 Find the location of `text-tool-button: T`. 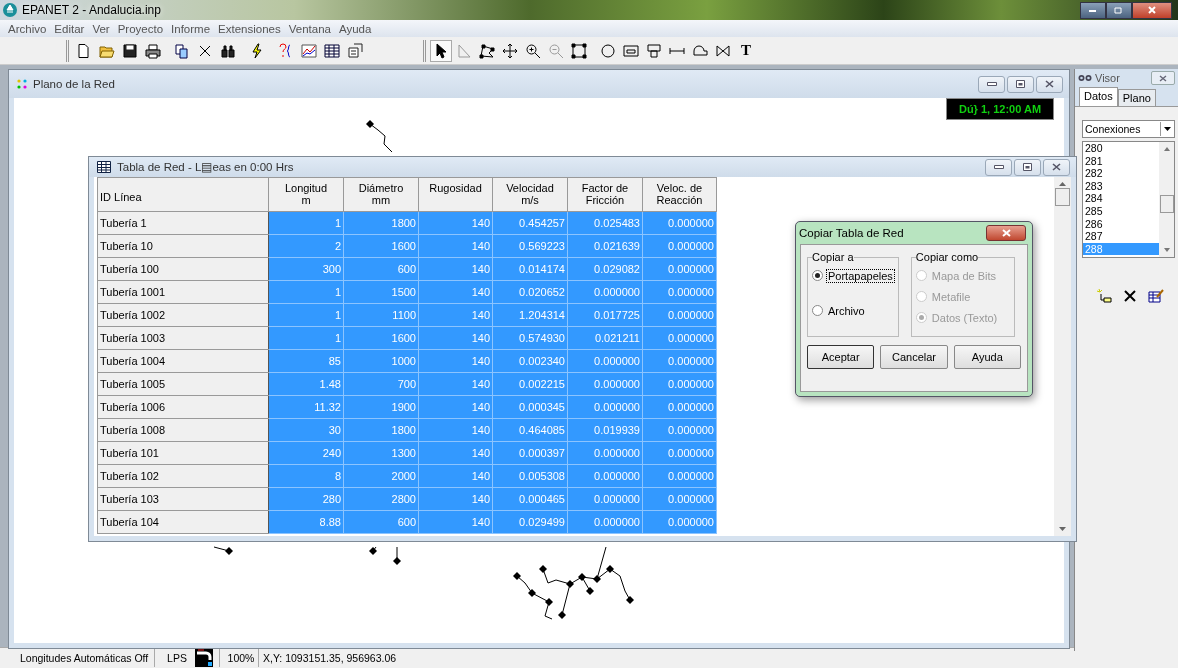

text-tool-button: T is located at coordinates (746, 50).